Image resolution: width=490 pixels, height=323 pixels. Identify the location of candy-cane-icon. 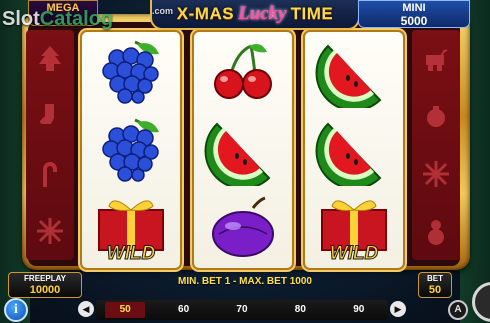
(50, 174).